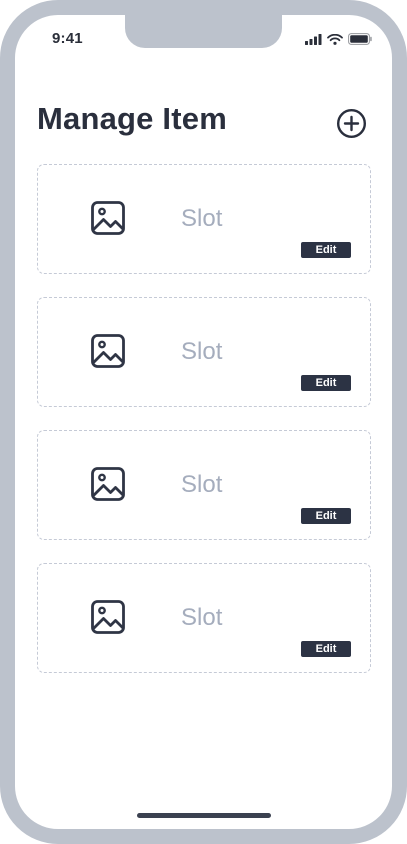 The height and width of the screenshot is (844, 407). I want to click on plus-circle-icon, so click(351, 123).